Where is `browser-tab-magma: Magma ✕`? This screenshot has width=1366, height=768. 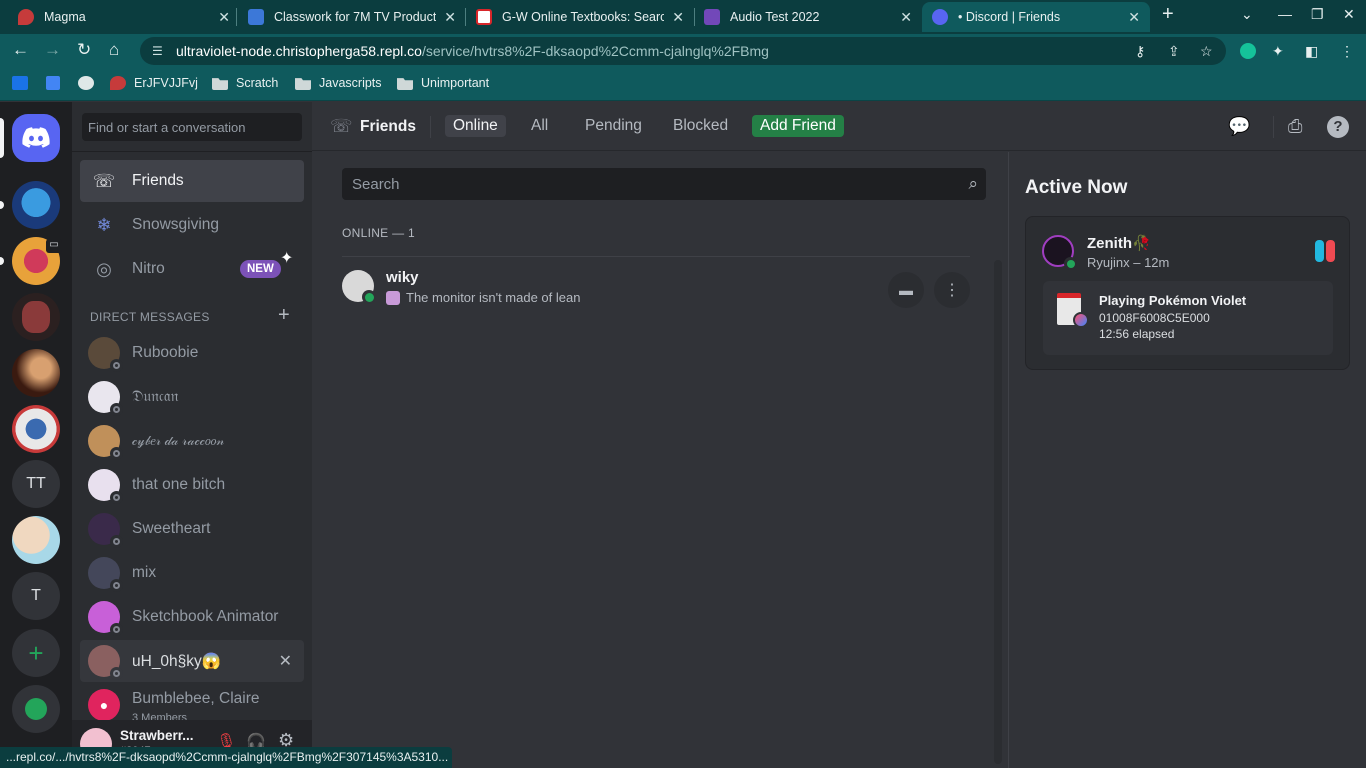 browser-tab-magma: Magma ✕ is located at coordinates (124, 17).